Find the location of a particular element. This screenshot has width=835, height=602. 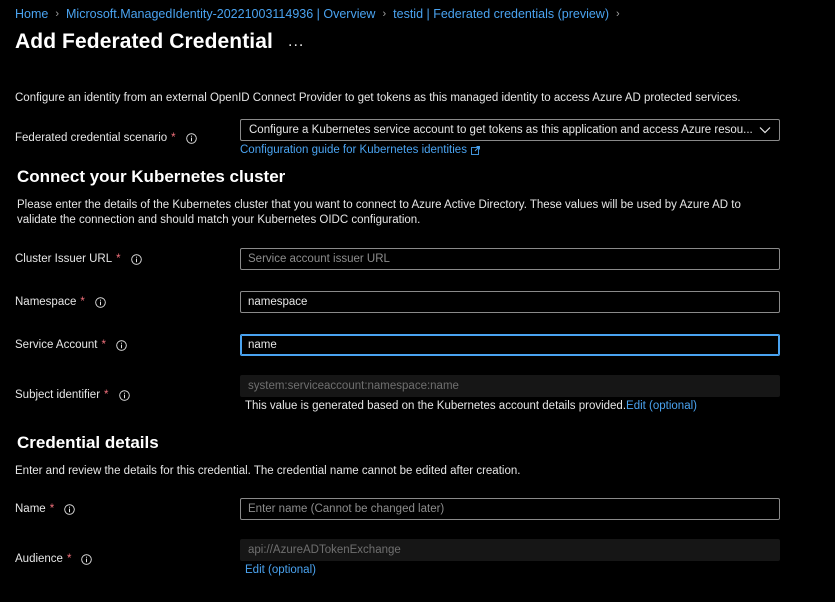

namespace-label-group: Namespace * is located at coordinates (60, 302).